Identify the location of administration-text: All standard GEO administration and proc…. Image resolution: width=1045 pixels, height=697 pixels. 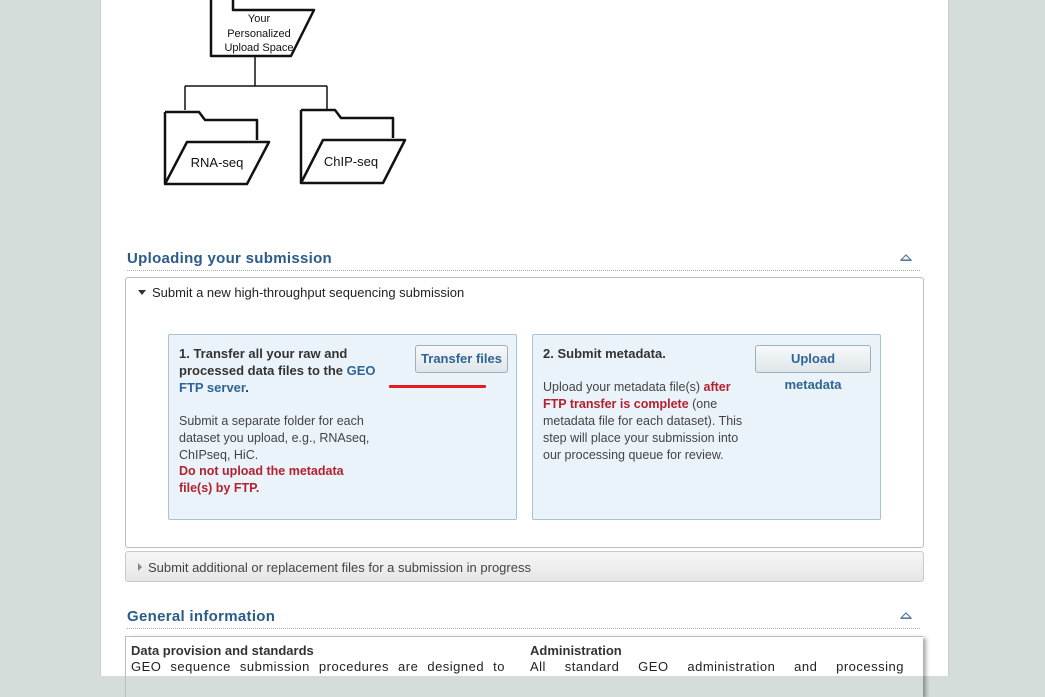
(717, 666).